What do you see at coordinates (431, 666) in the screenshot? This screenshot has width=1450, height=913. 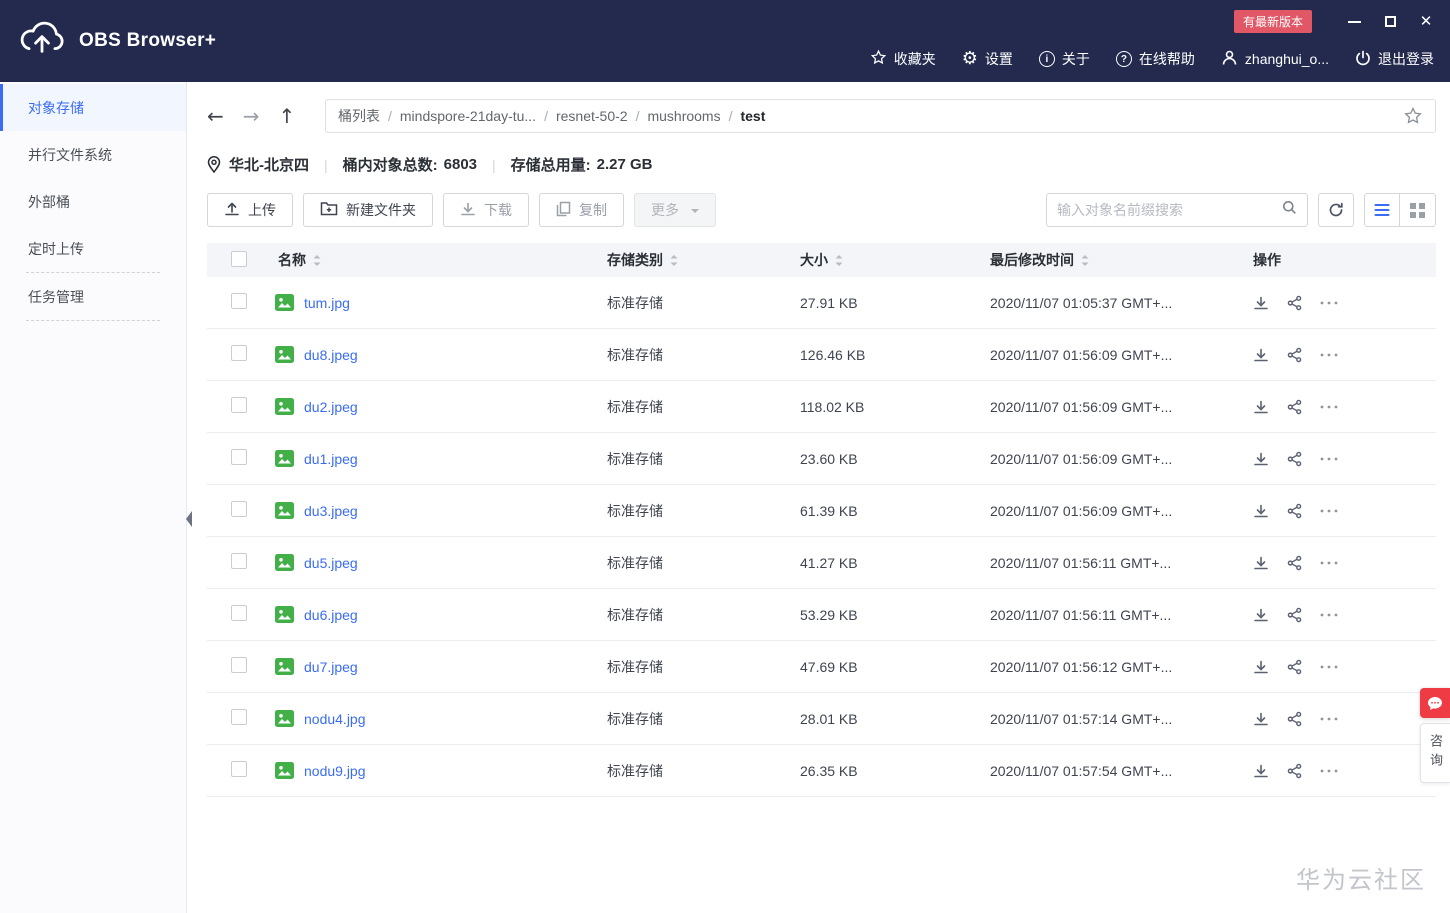 I see `object-name-cell: du7.jpeg` at bounding box center [431, 666].